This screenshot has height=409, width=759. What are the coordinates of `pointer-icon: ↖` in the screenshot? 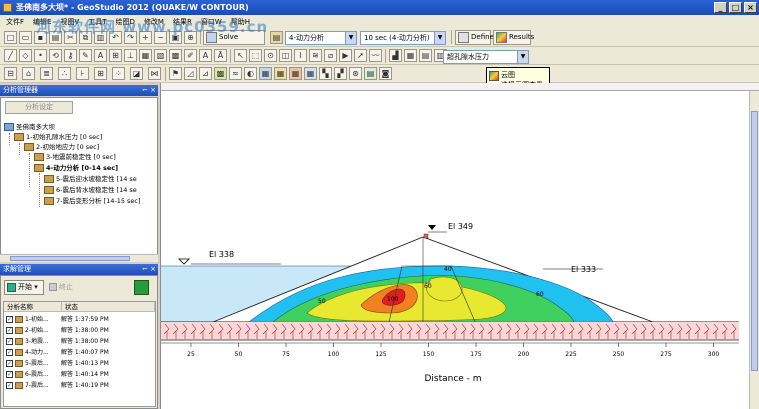 It's located at (240, 55).